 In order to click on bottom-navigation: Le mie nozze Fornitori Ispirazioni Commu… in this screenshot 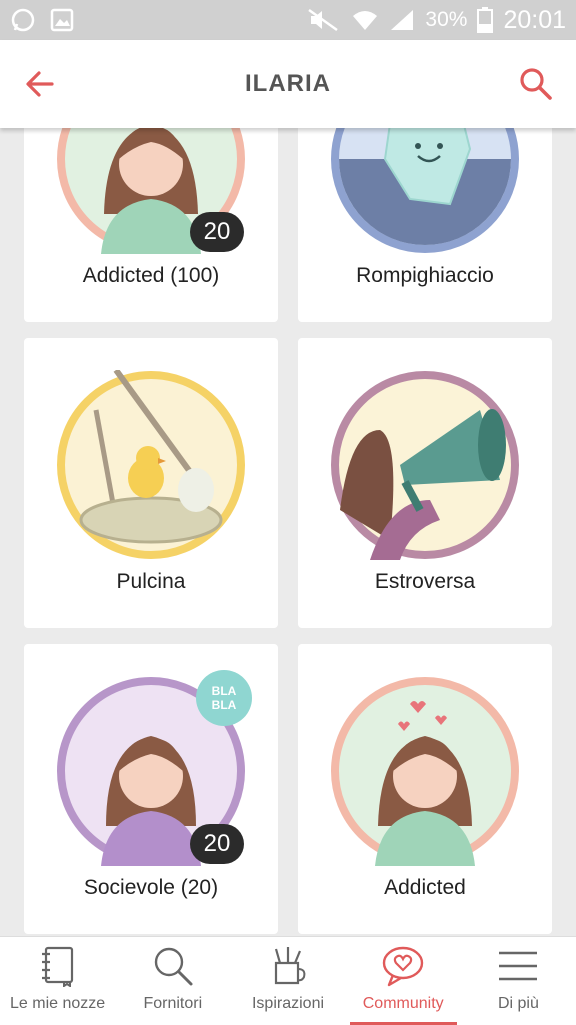, I will do `click(288, 980)`.